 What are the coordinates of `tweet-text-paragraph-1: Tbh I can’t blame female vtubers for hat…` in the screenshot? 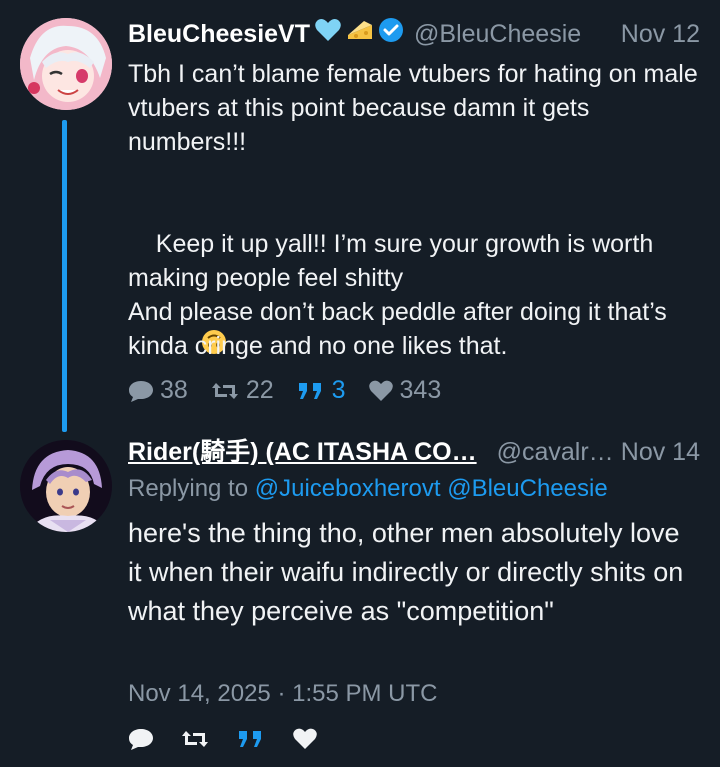 It's located at (416, 108).